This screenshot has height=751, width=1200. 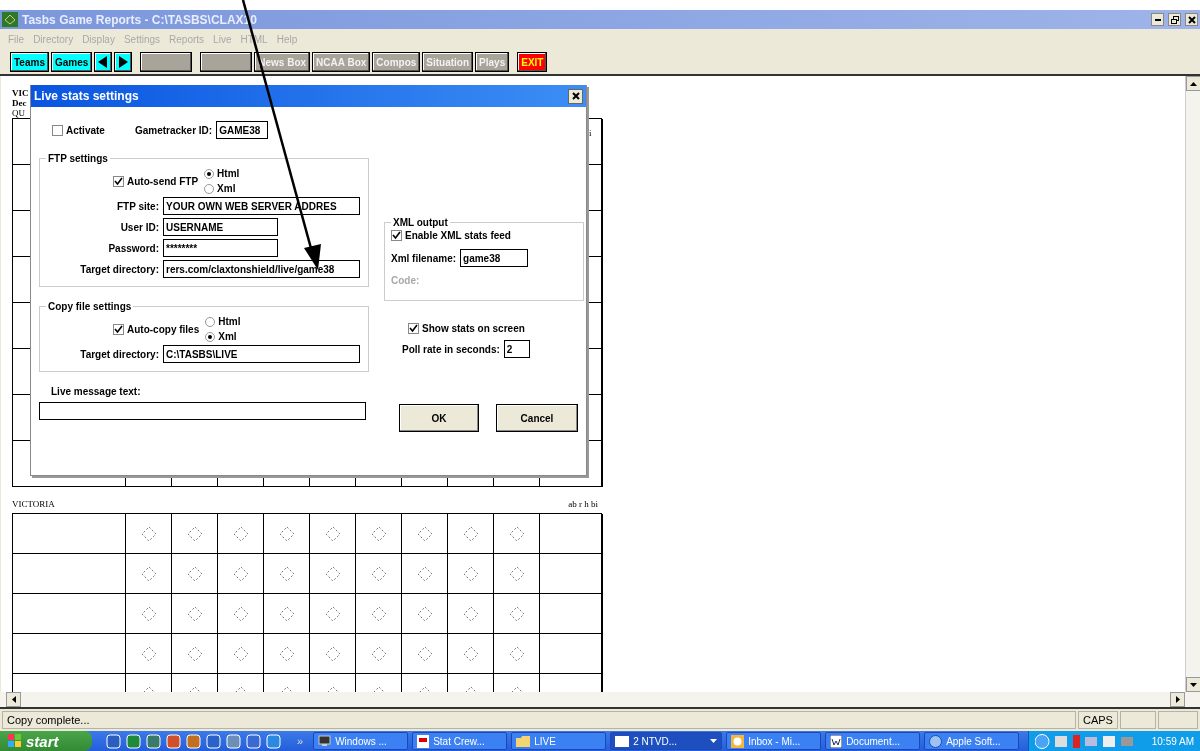 I want to click on previous-button, so click(x=103, y=62).